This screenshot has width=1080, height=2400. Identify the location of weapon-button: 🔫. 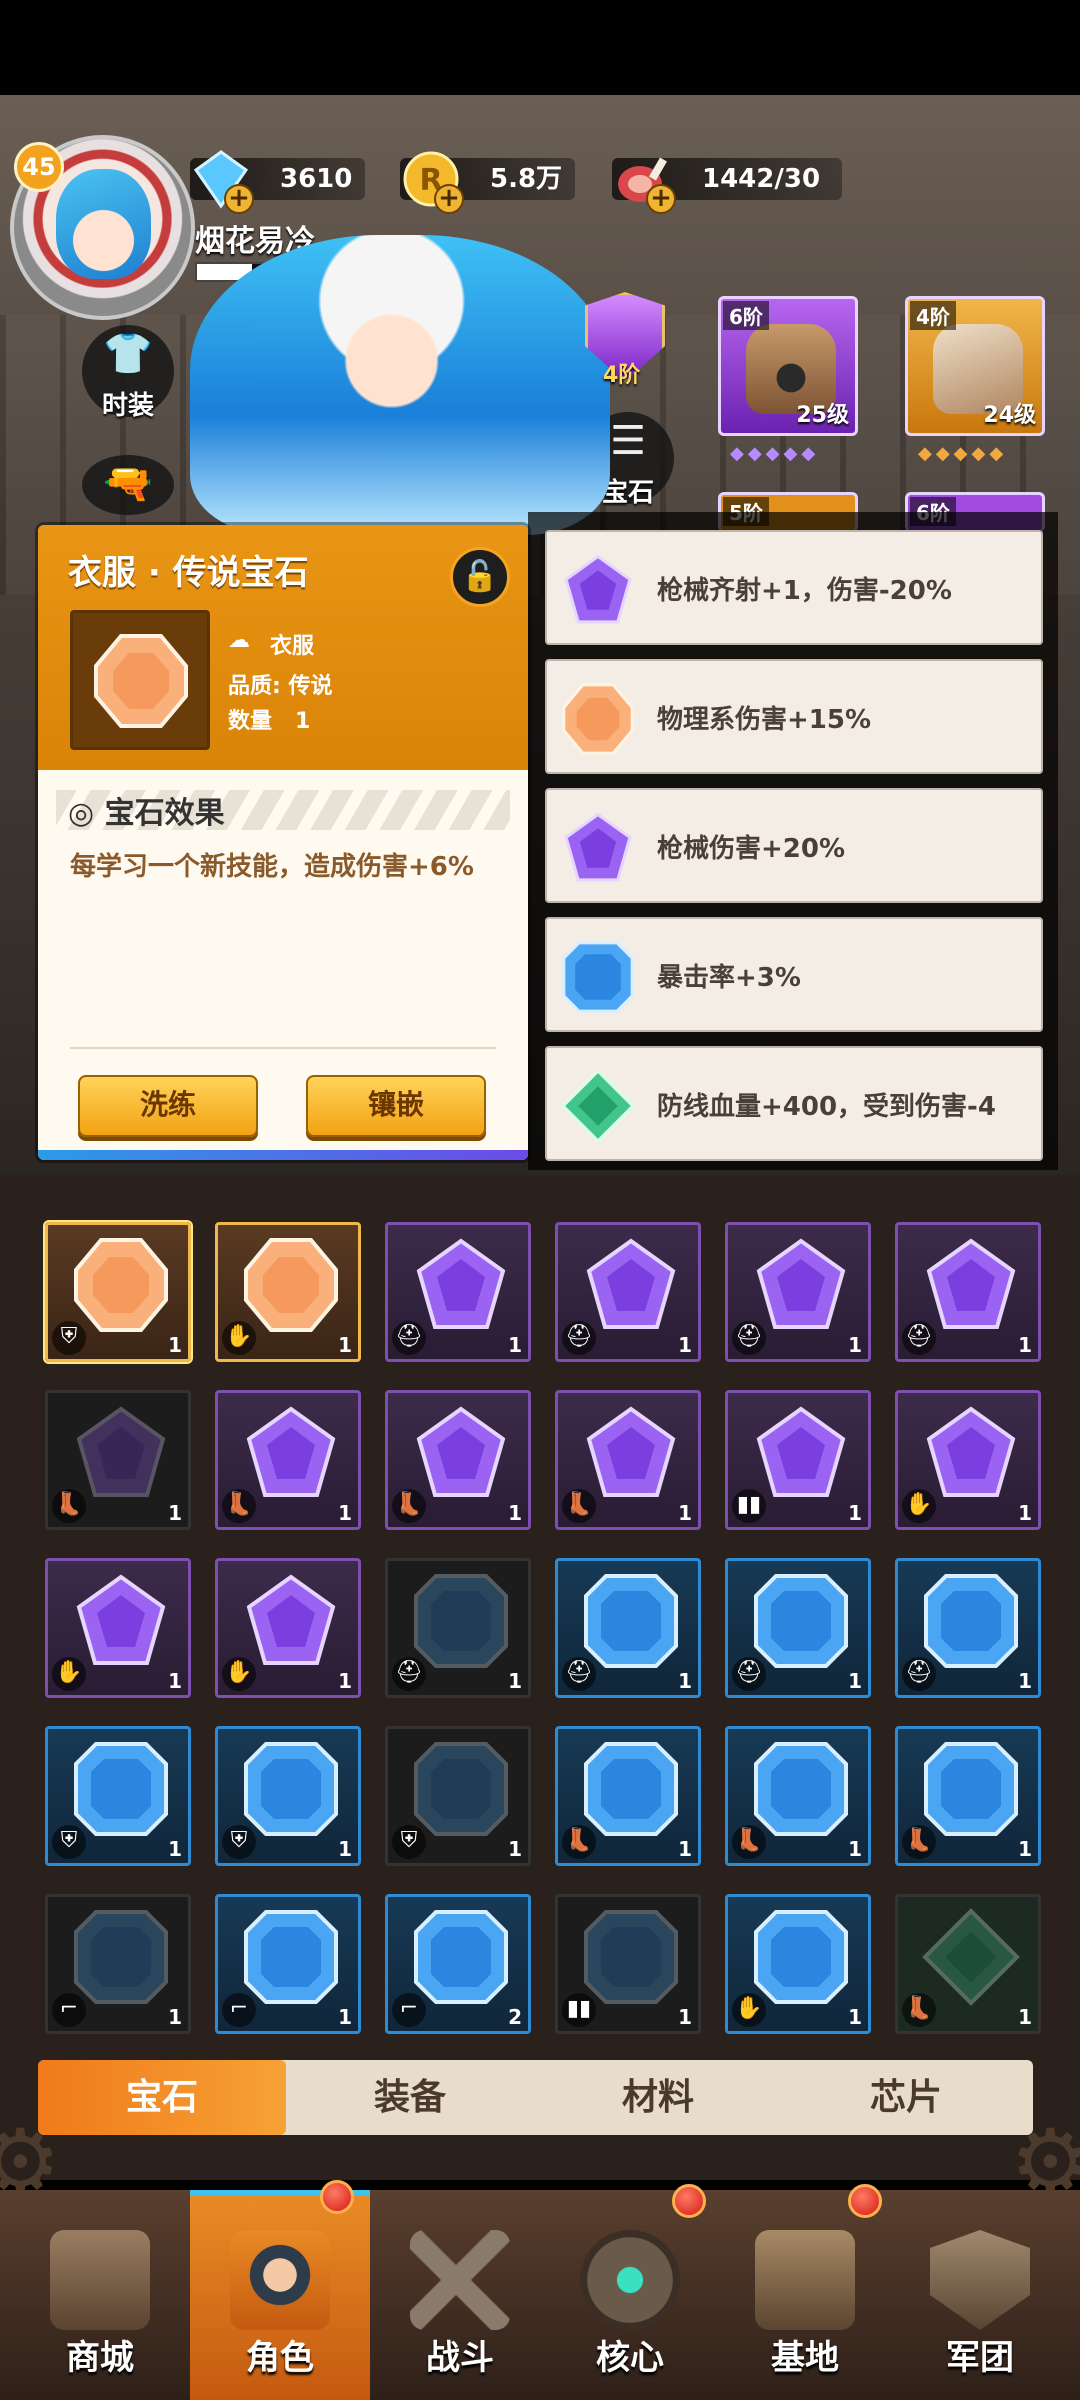
(128, 485).